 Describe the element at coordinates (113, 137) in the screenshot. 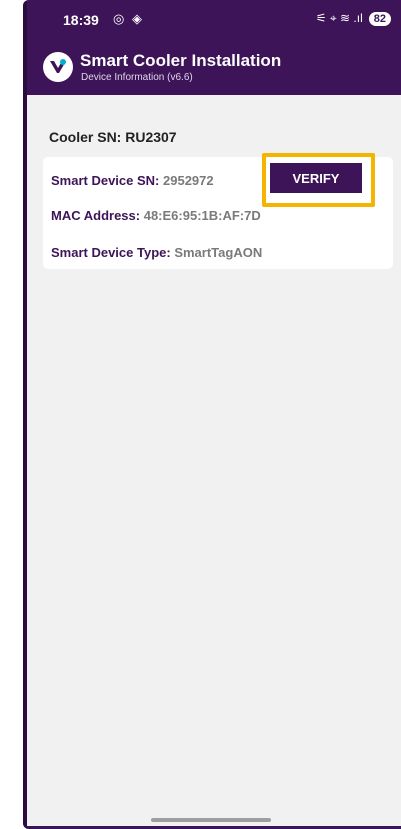

I see `cooler-sn: Cooler SN: RU2307` at that location.